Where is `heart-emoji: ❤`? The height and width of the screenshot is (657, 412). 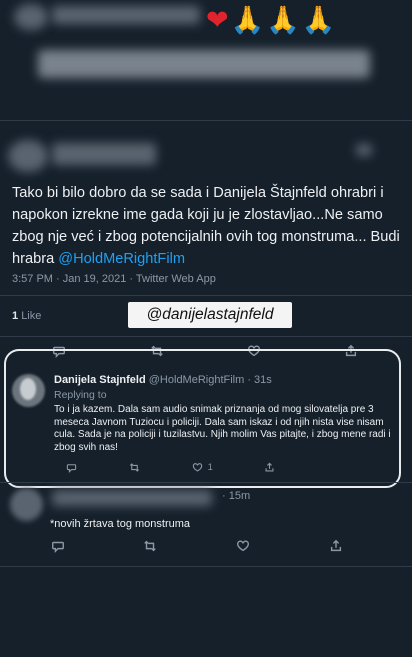
heart-emoji: ❤ is located at coordinates (218, 20).